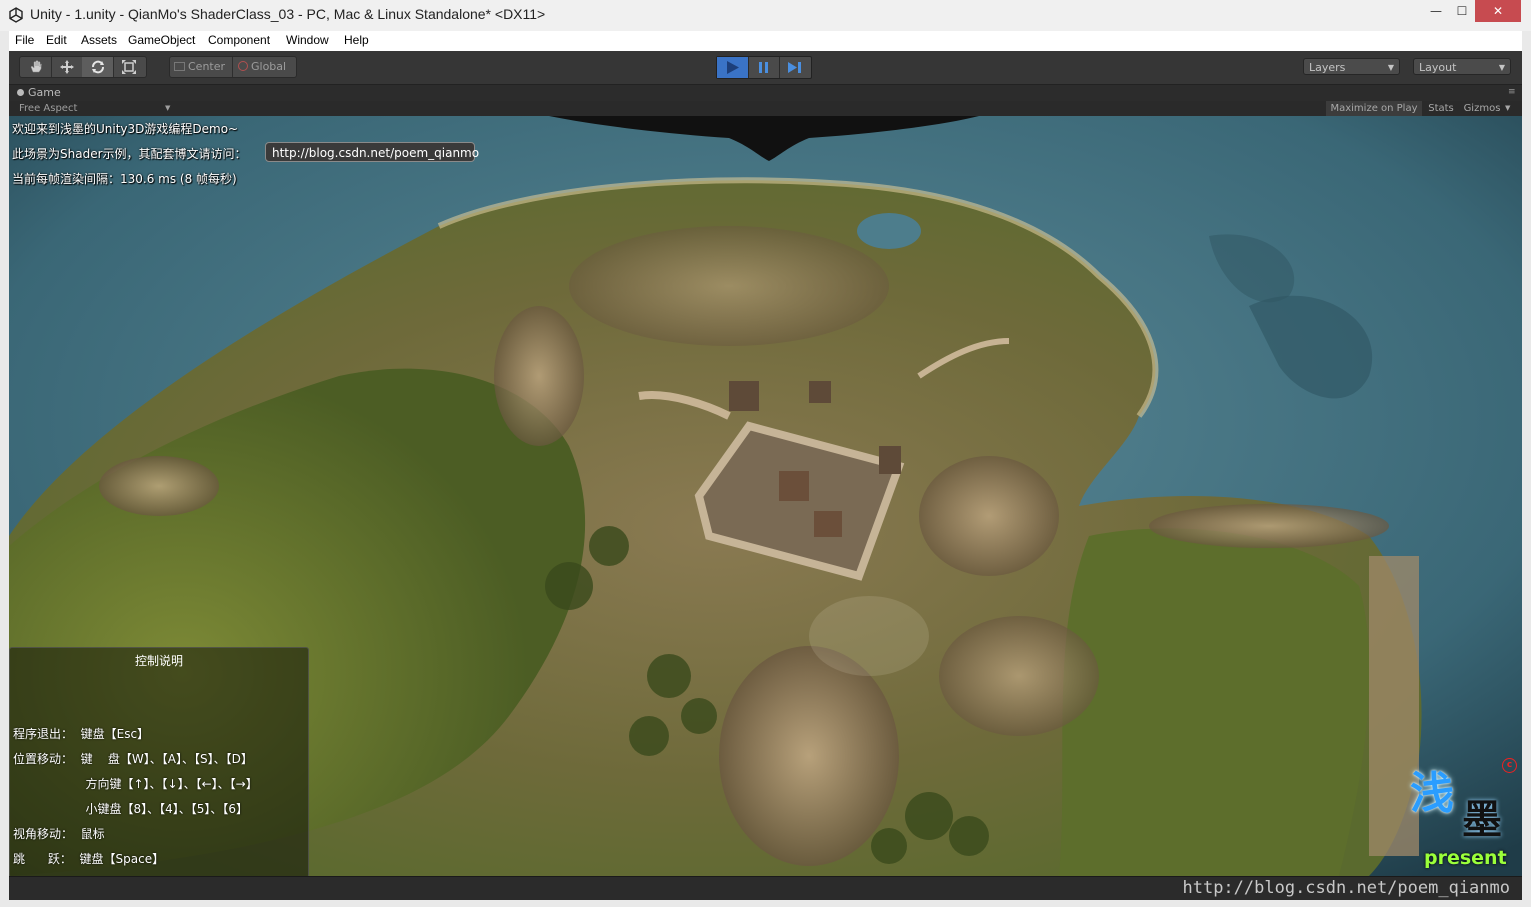 The width and height of the screenshot is (1531, 907). I want to click on aspect-dropdown: Free Aspect, so click(48, 108).